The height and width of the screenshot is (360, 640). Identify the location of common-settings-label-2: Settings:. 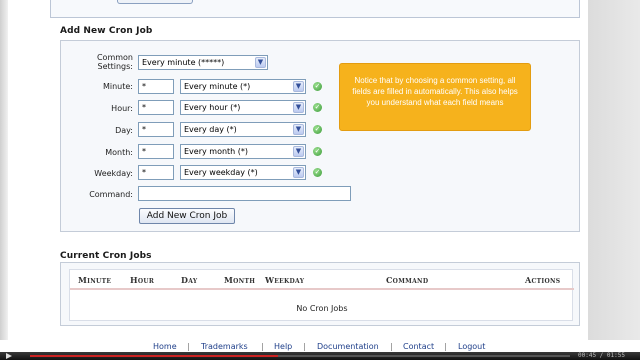
(115, 66).